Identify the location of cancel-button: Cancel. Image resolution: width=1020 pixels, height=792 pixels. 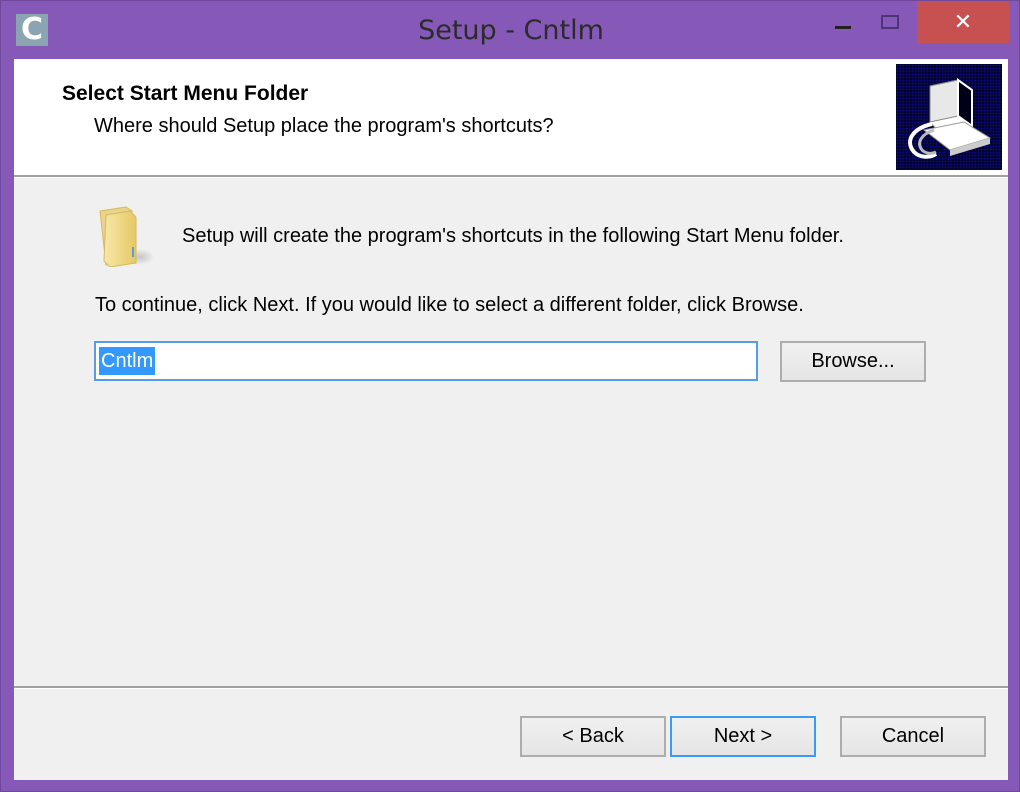
(913, 736).